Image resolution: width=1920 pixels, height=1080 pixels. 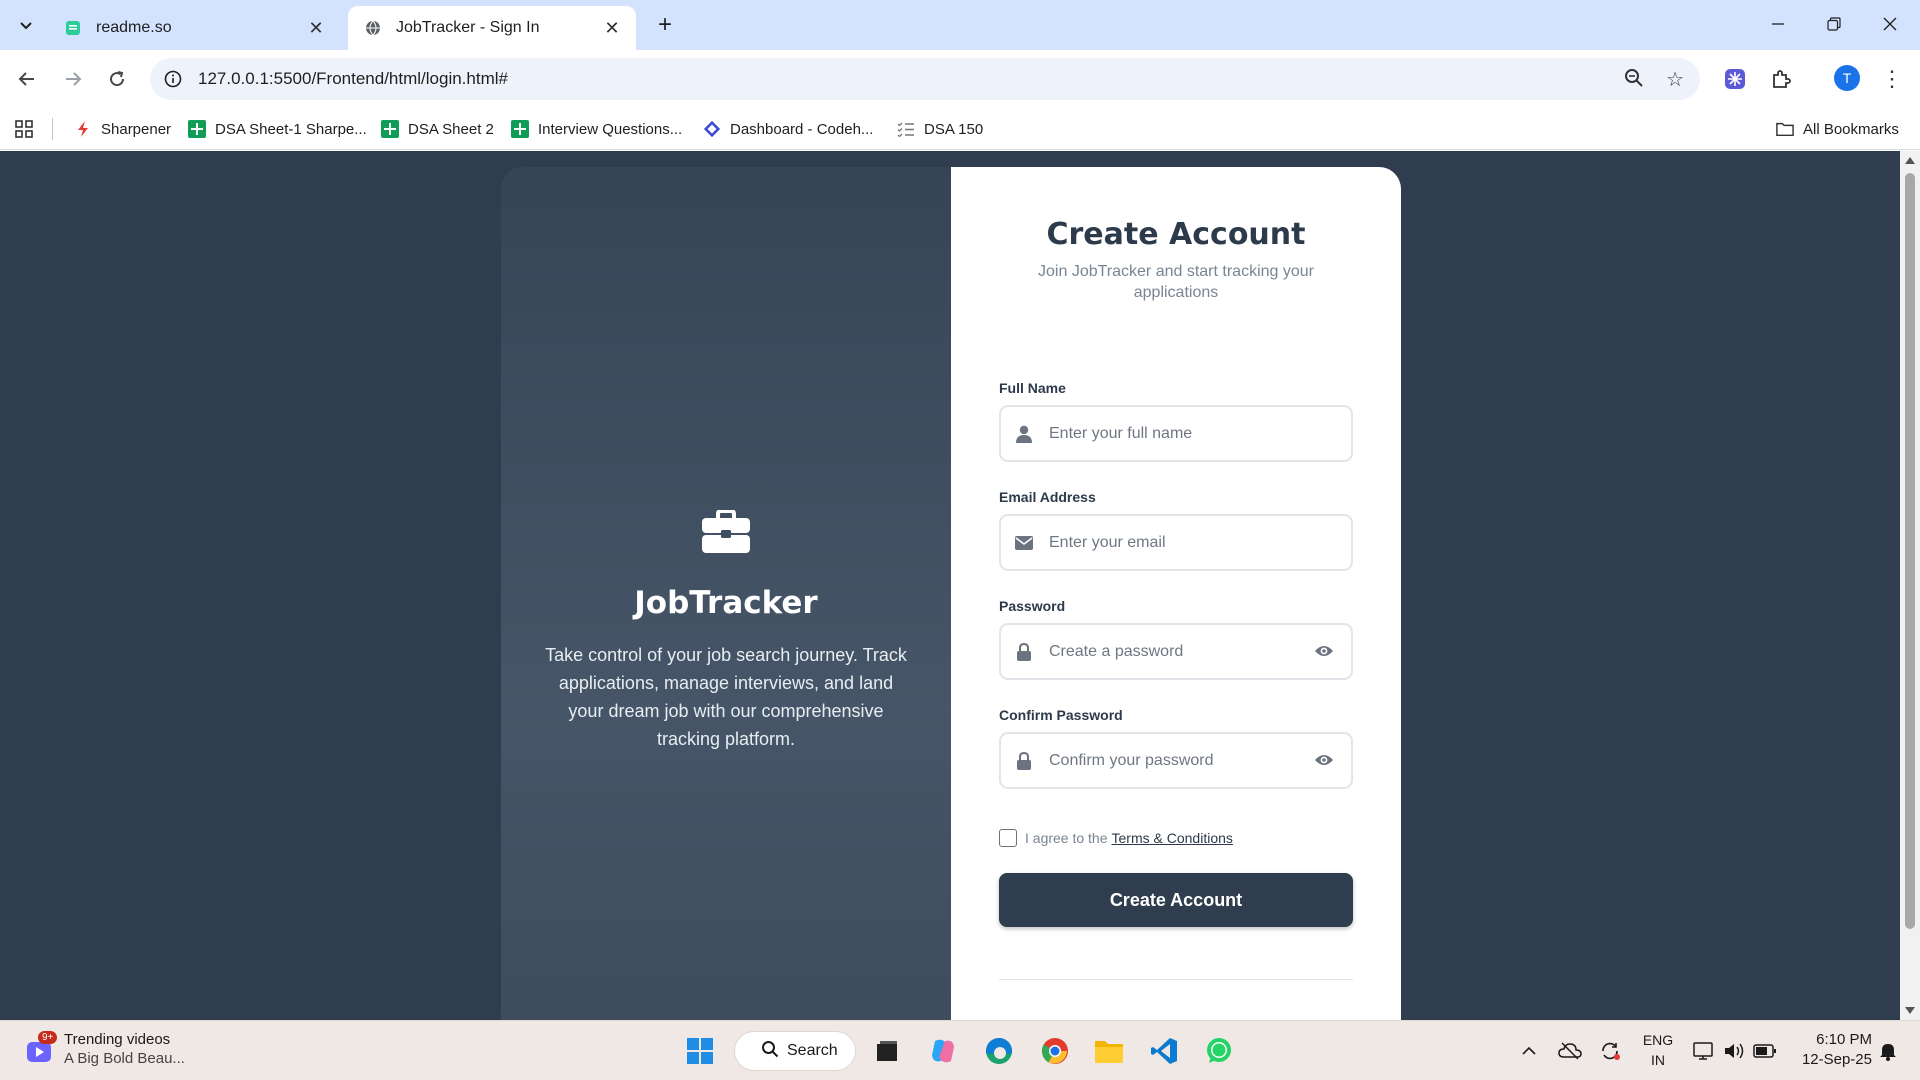 I want to click on full-name-field, so click(x=1176, y=433).